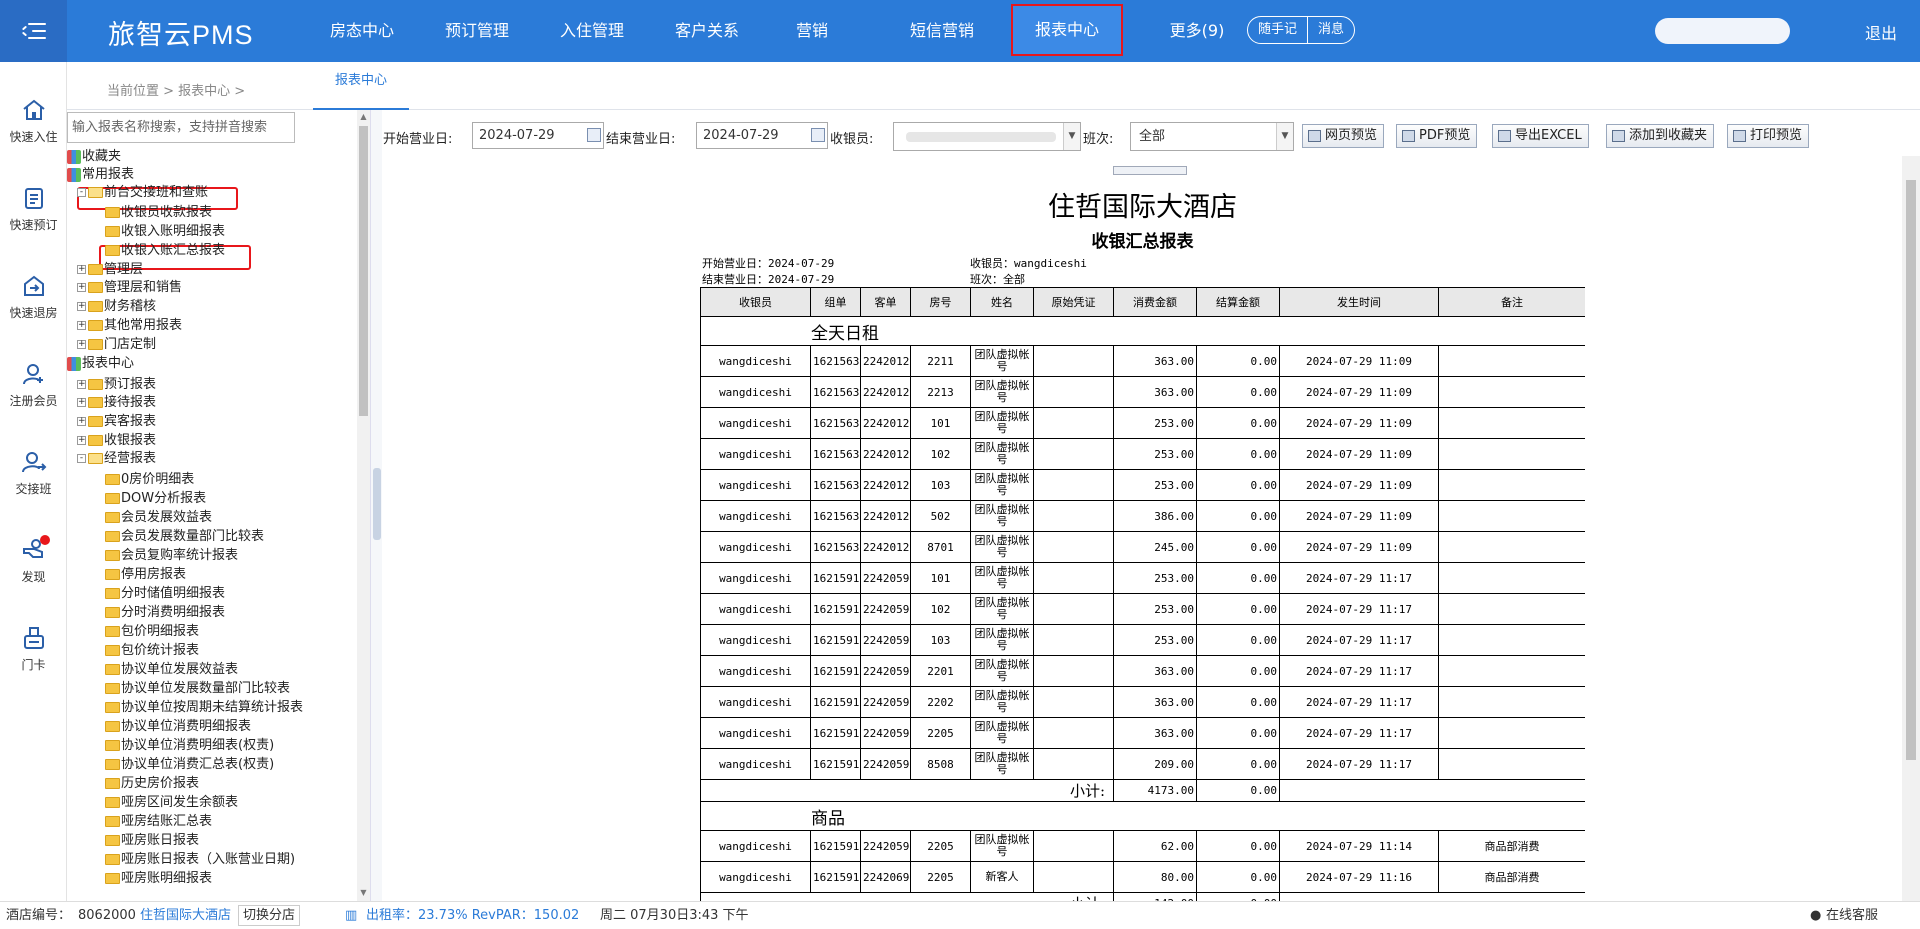  What do you see at coordinates (158, 212) in the screenshot?
I see `tree-node: 收银员收款报表` at bounding box center [158, 212].